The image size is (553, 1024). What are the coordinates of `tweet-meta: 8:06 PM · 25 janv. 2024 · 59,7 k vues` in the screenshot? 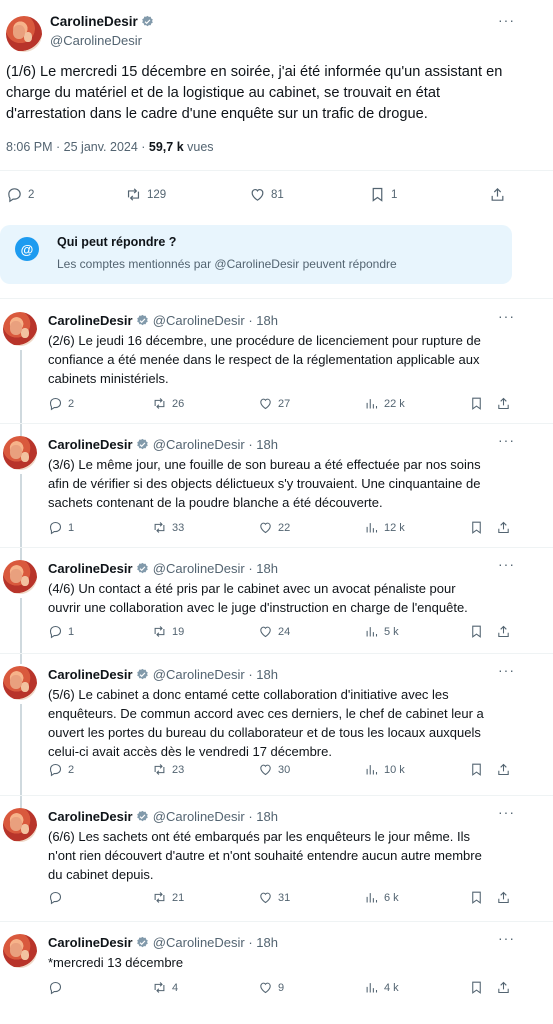 It's located at (110, 147).